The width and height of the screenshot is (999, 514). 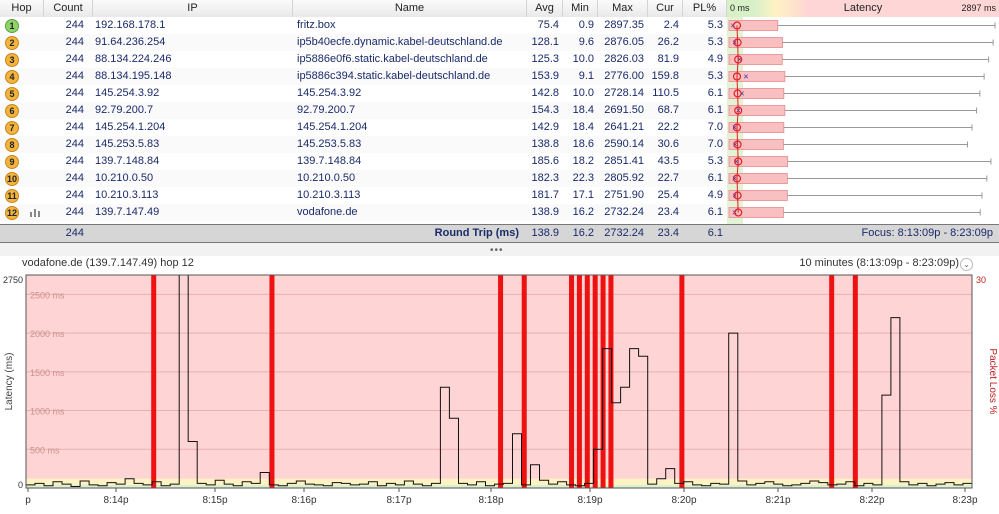 I want to click on cell-min: 16.2, so click(x=583, y=212).